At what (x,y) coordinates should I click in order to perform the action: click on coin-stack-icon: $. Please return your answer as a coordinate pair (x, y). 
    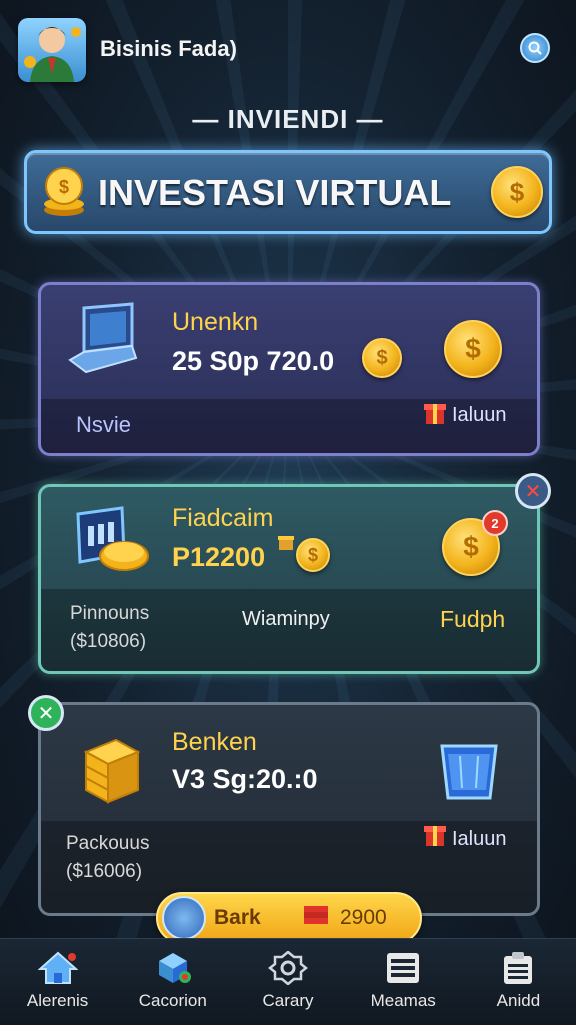
    Looking at the image, I should click on (64, 194).